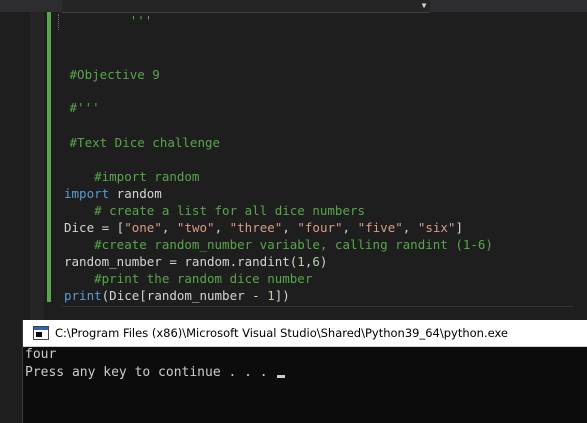 The image size is (587, 423). What do you see at coordinates (15, 166) in the screenshot?
I see `line-gutter` at bounding box center [15, 166].